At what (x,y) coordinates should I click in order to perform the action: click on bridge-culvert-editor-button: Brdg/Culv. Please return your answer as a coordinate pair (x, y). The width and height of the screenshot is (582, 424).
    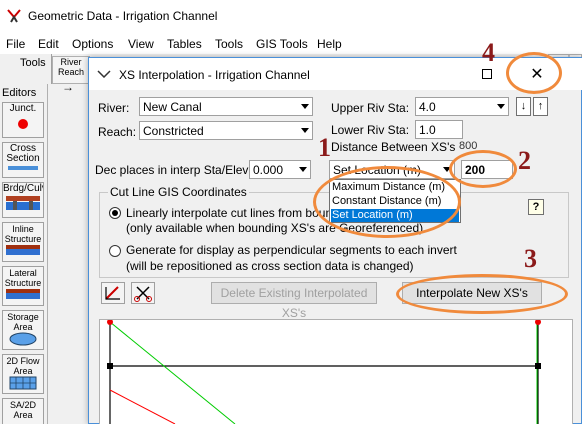
    Looking at the image, I should click on (23, 200).